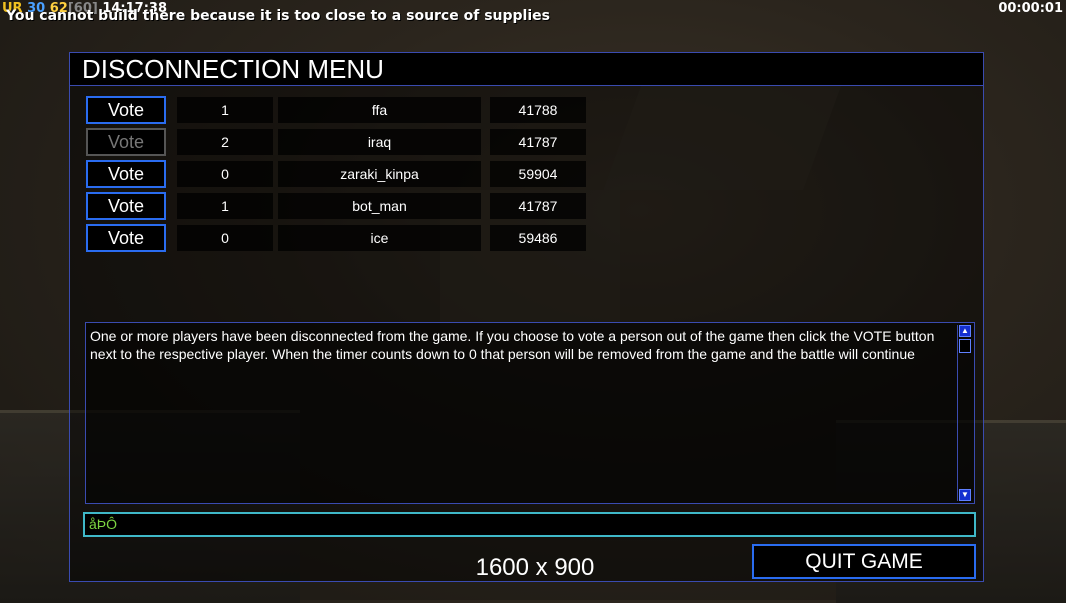 This screenshot has width=1066, height=603. What do you see at coordinates (965, 495) in the screenshot?
I see `scroll-down-icon: ▼` at bounding box center [965, 495].